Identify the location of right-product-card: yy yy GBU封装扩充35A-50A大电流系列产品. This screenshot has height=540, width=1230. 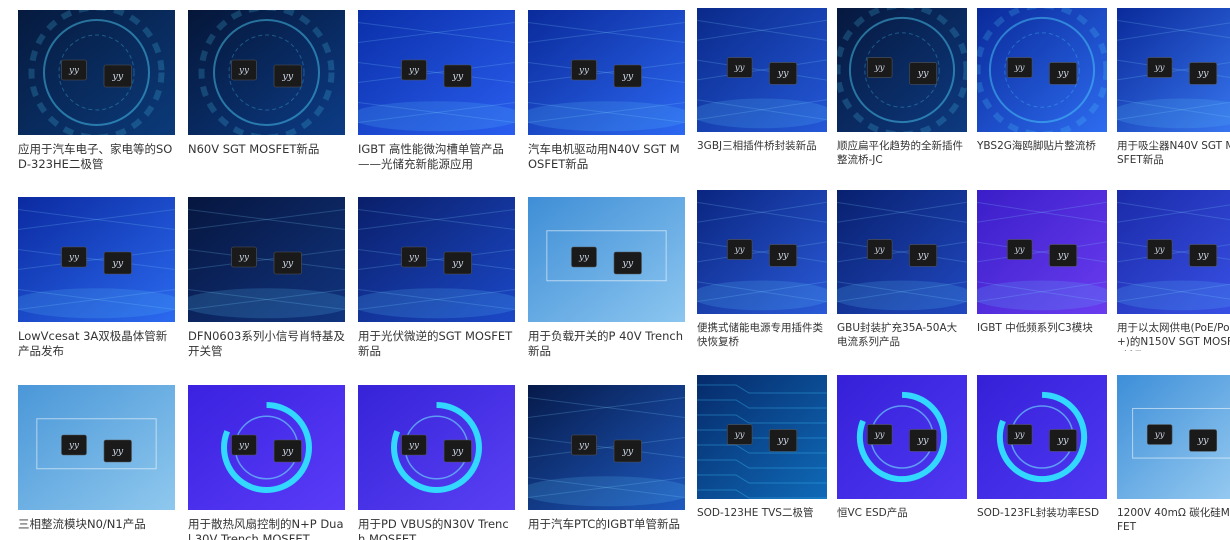
(902, 270).